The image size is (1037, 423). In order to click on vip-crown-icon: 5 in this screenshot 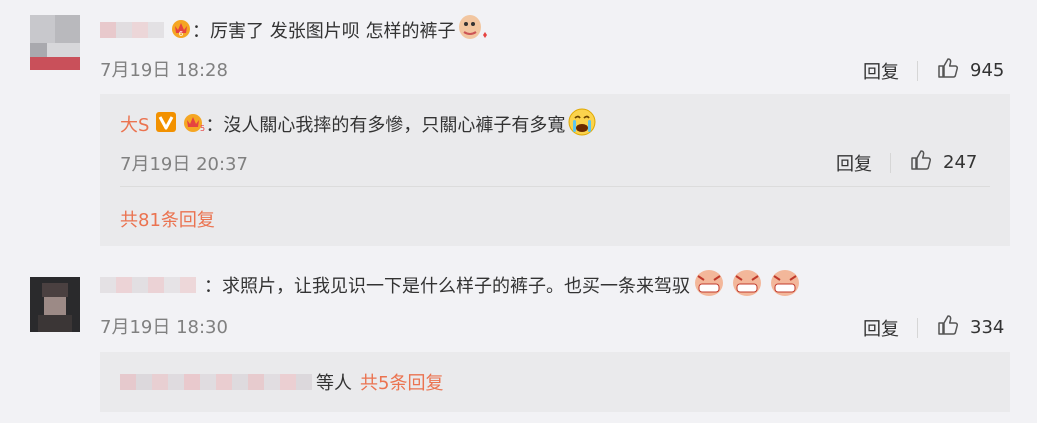, I will do `click(193, 124)`.